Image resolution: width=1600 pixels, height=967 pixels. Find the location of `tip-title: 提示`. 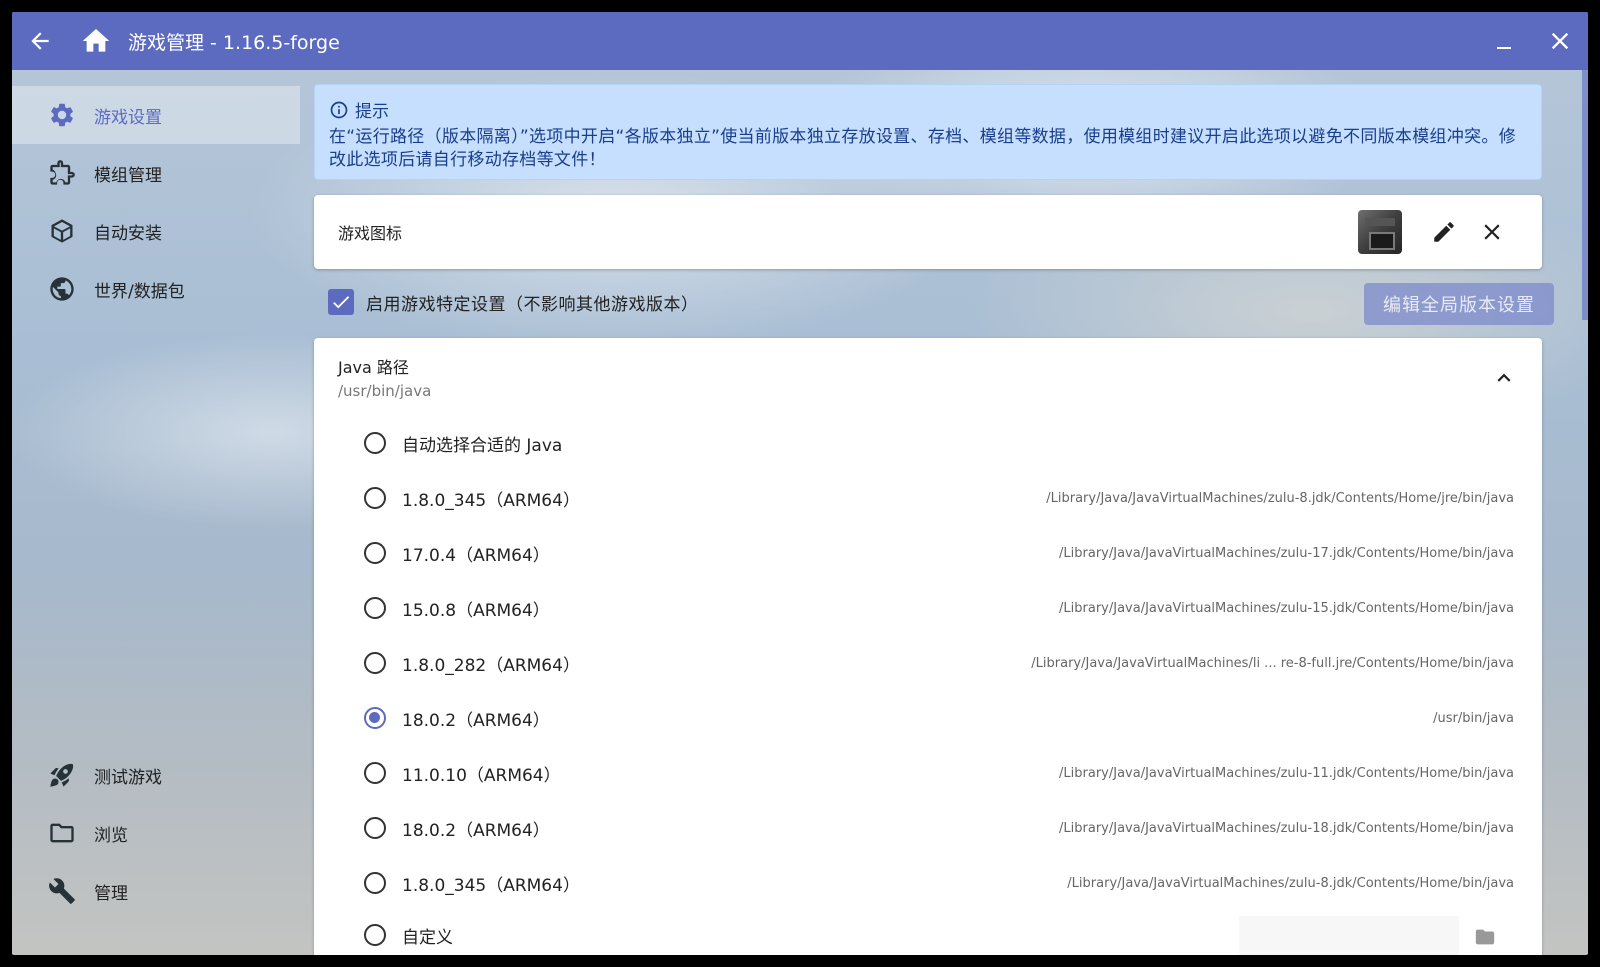

tip-title: 提示 is located at coordinates (372, 112).